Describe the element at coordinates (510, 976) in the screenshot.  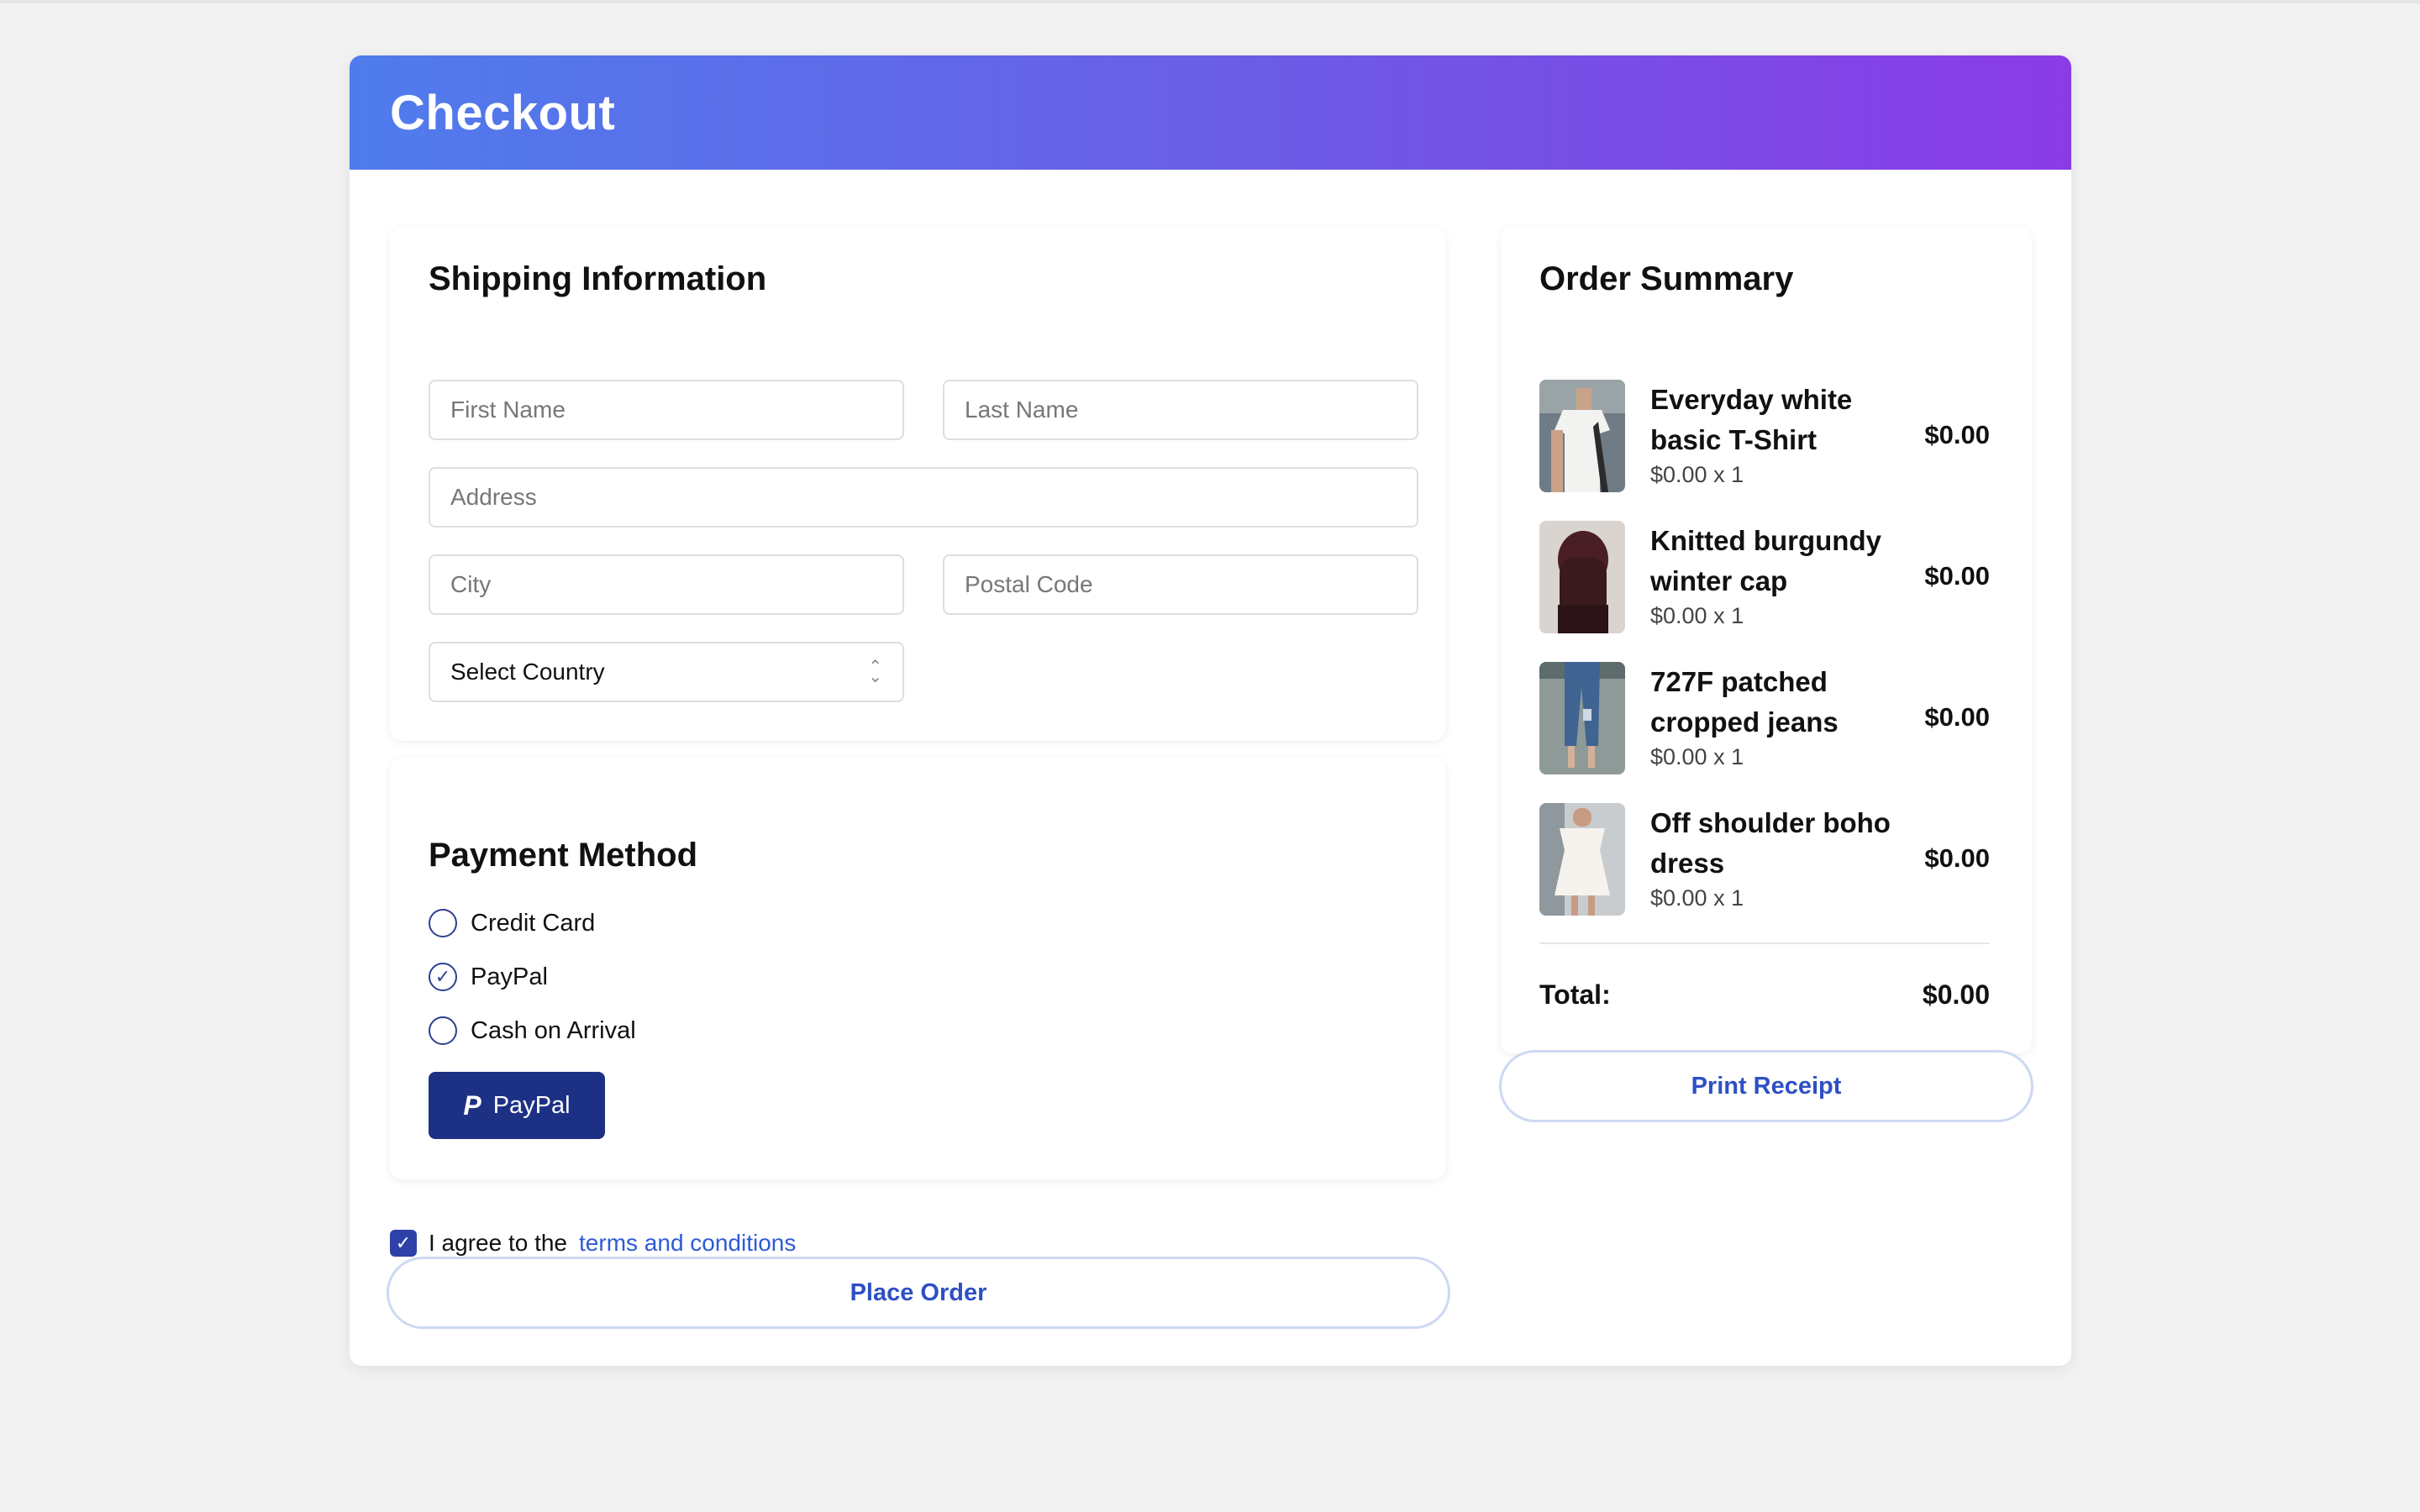
I see `payment-option-label: PayPal` at that location.